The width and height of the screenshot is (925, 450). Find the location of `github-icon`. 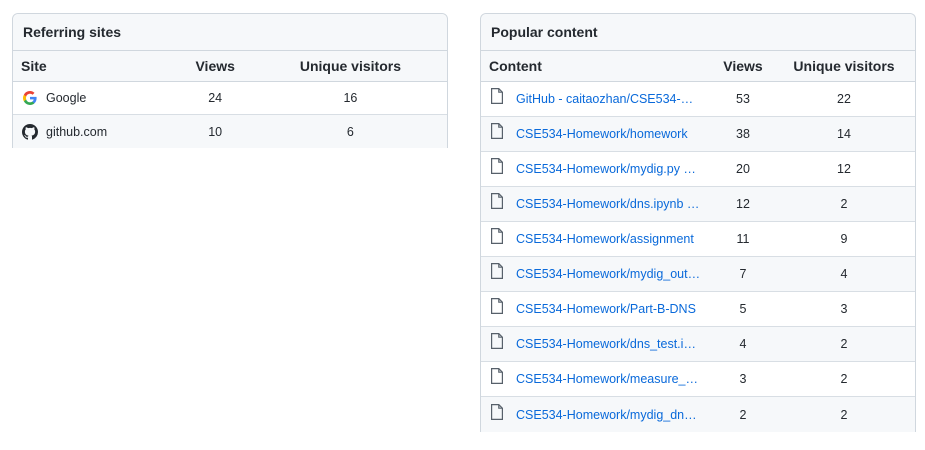

github-icon is located at coordinates (30, 131).